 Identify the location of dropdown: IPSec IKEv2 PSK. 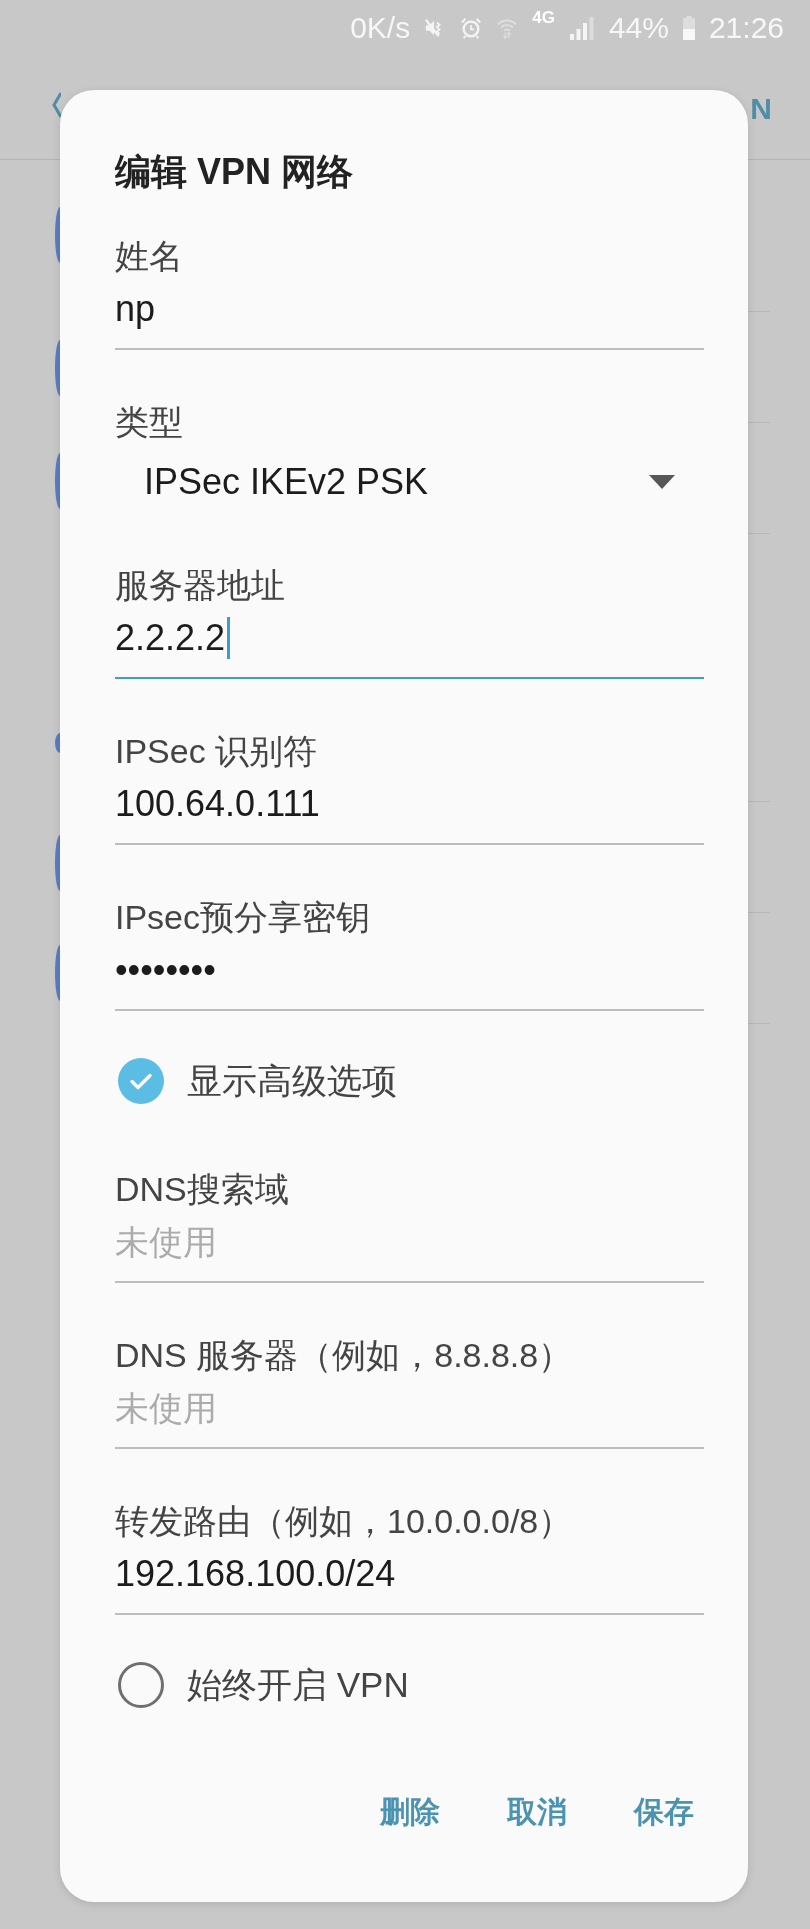
(409, 482).